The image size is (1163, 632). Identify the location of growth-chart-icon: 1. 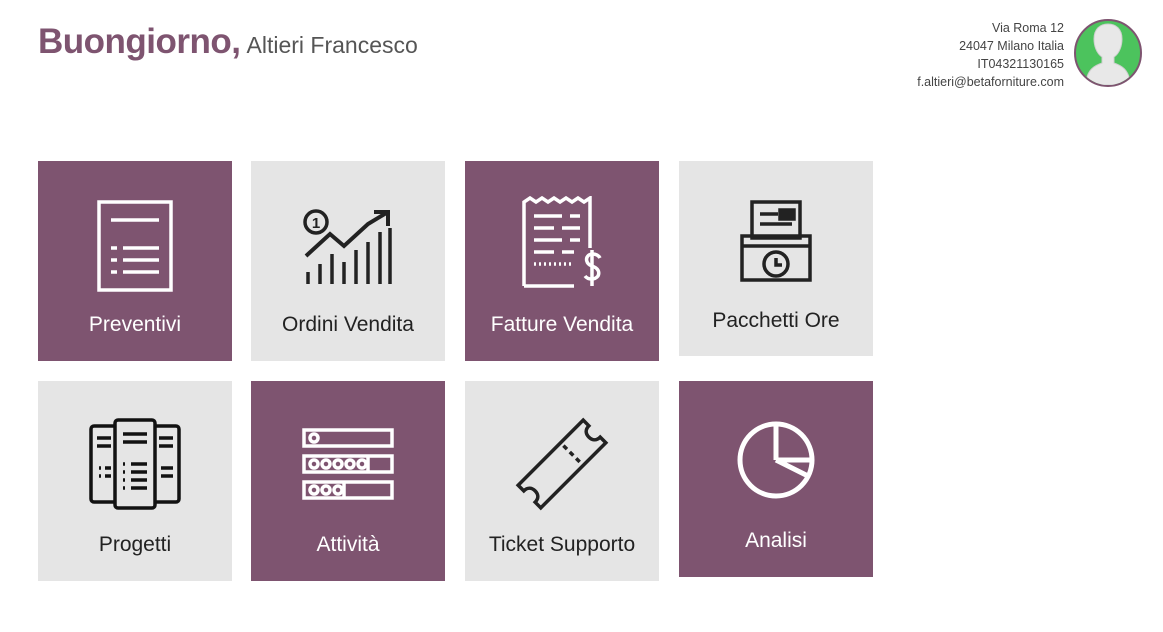
(348, 246).